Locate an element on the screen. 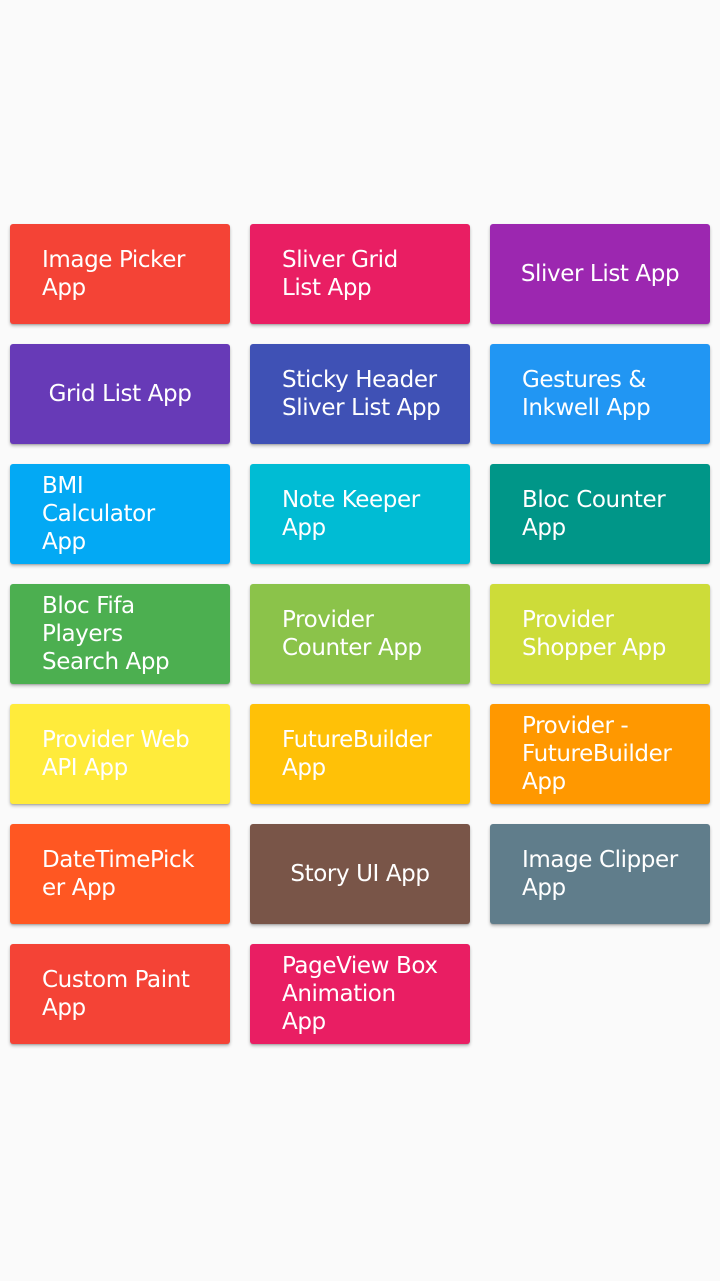 The width and height of the screenshot is (720, 1281). tile-label: Sliver List App is located at coordinates (600, 274).